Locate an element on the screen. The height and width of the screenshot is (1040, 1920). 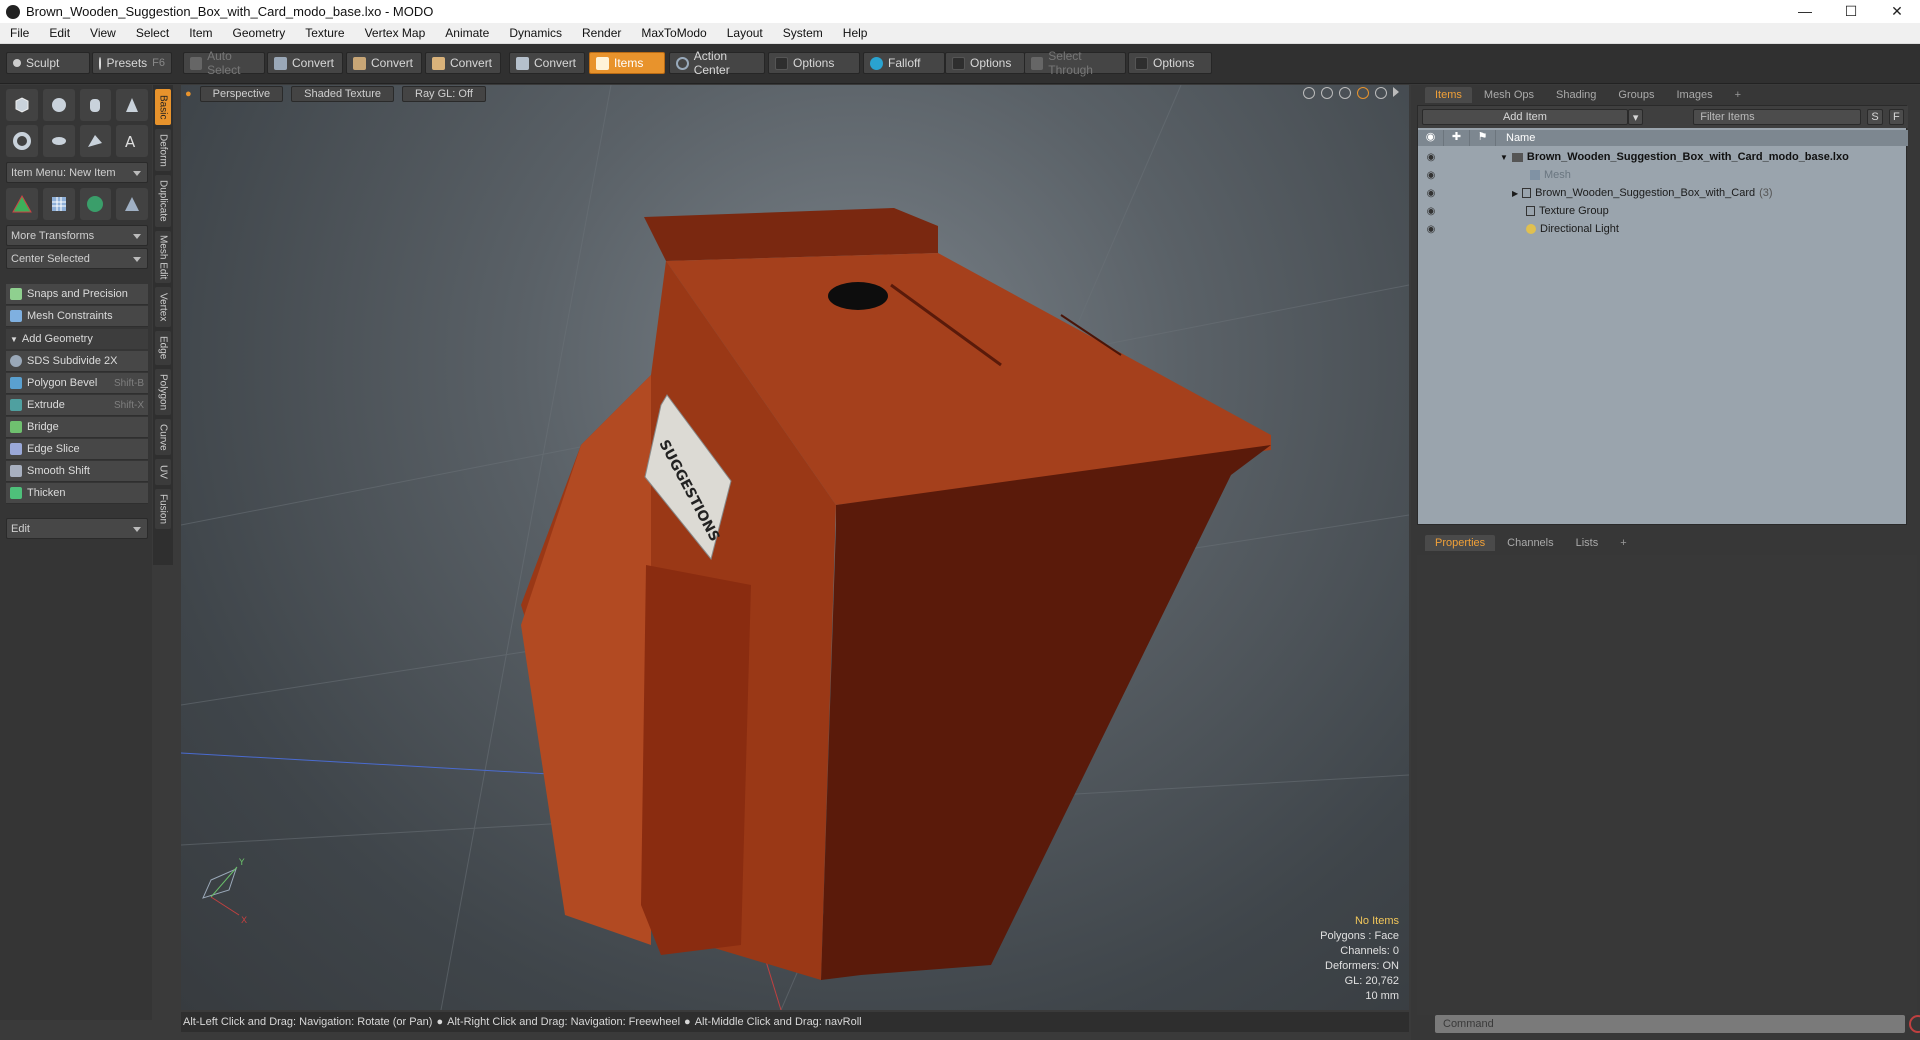
tab-deform: Deform is located at coordinates (163, 150).